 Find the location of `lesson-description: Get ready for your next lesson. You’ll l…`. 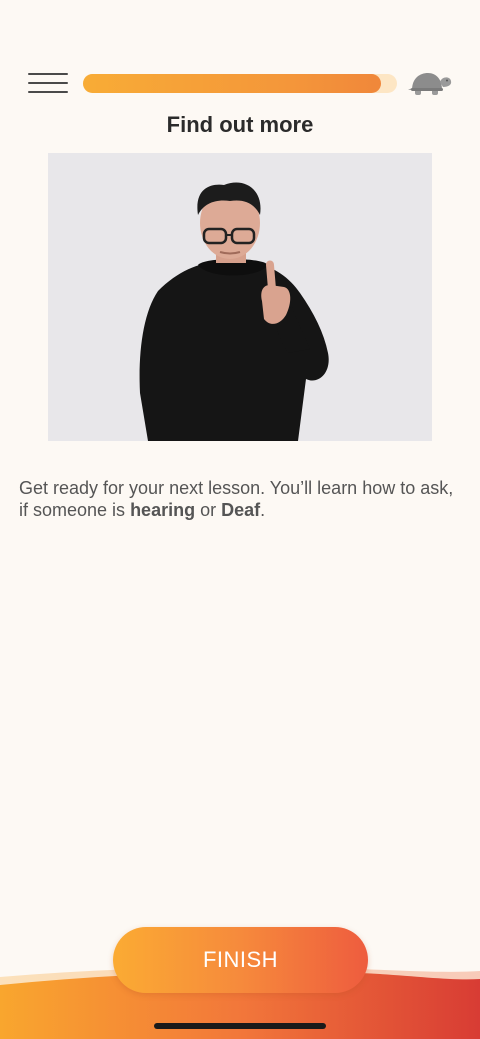

lesson-description: Get ready for your next lesson. You’ll l… is located at coordinates (239, 499).